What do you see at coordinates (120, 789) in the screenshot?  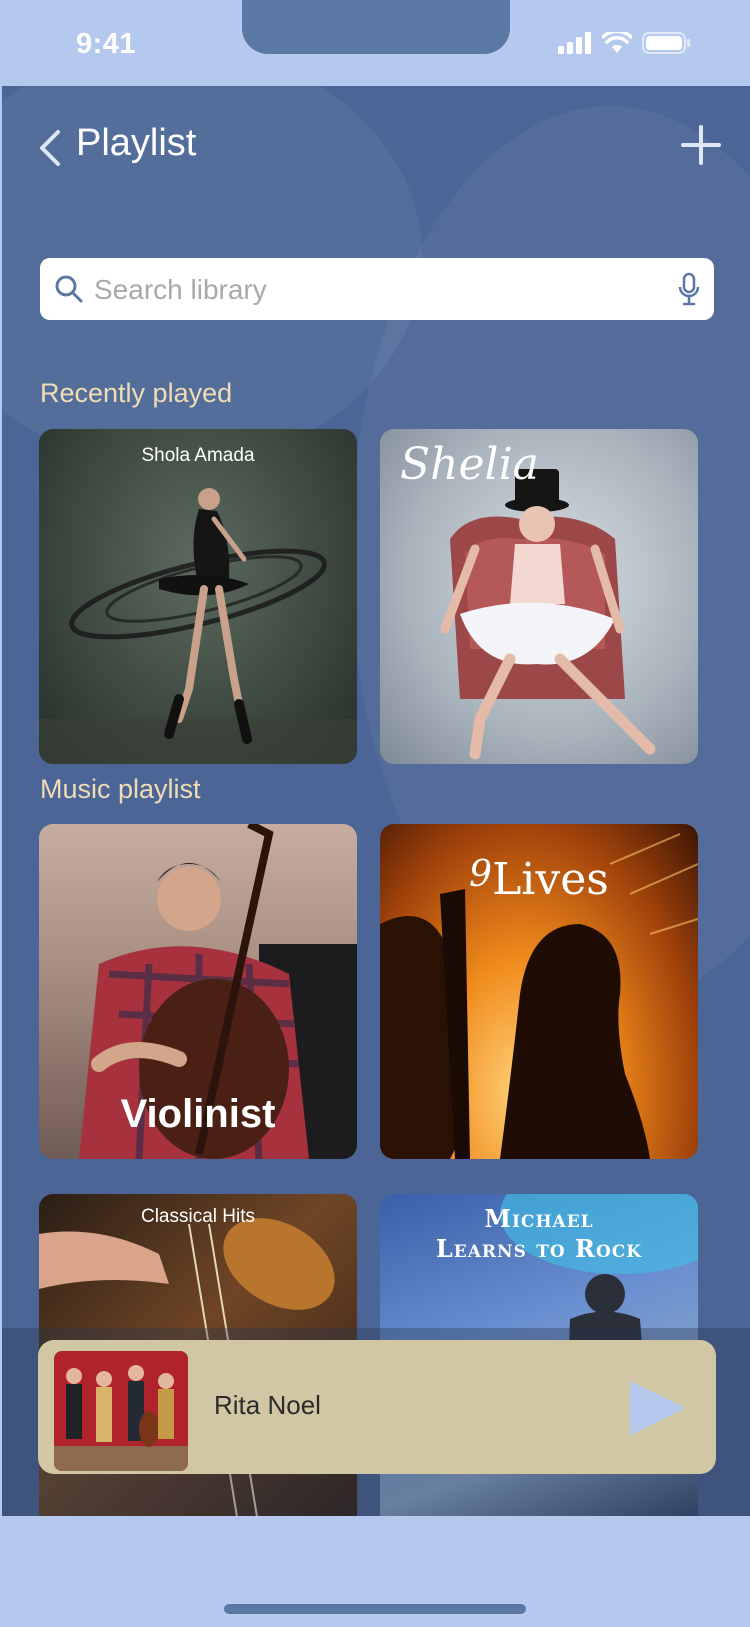 I see `section-title-music-playlist: Music playlist` at bounding box center [120, 789].